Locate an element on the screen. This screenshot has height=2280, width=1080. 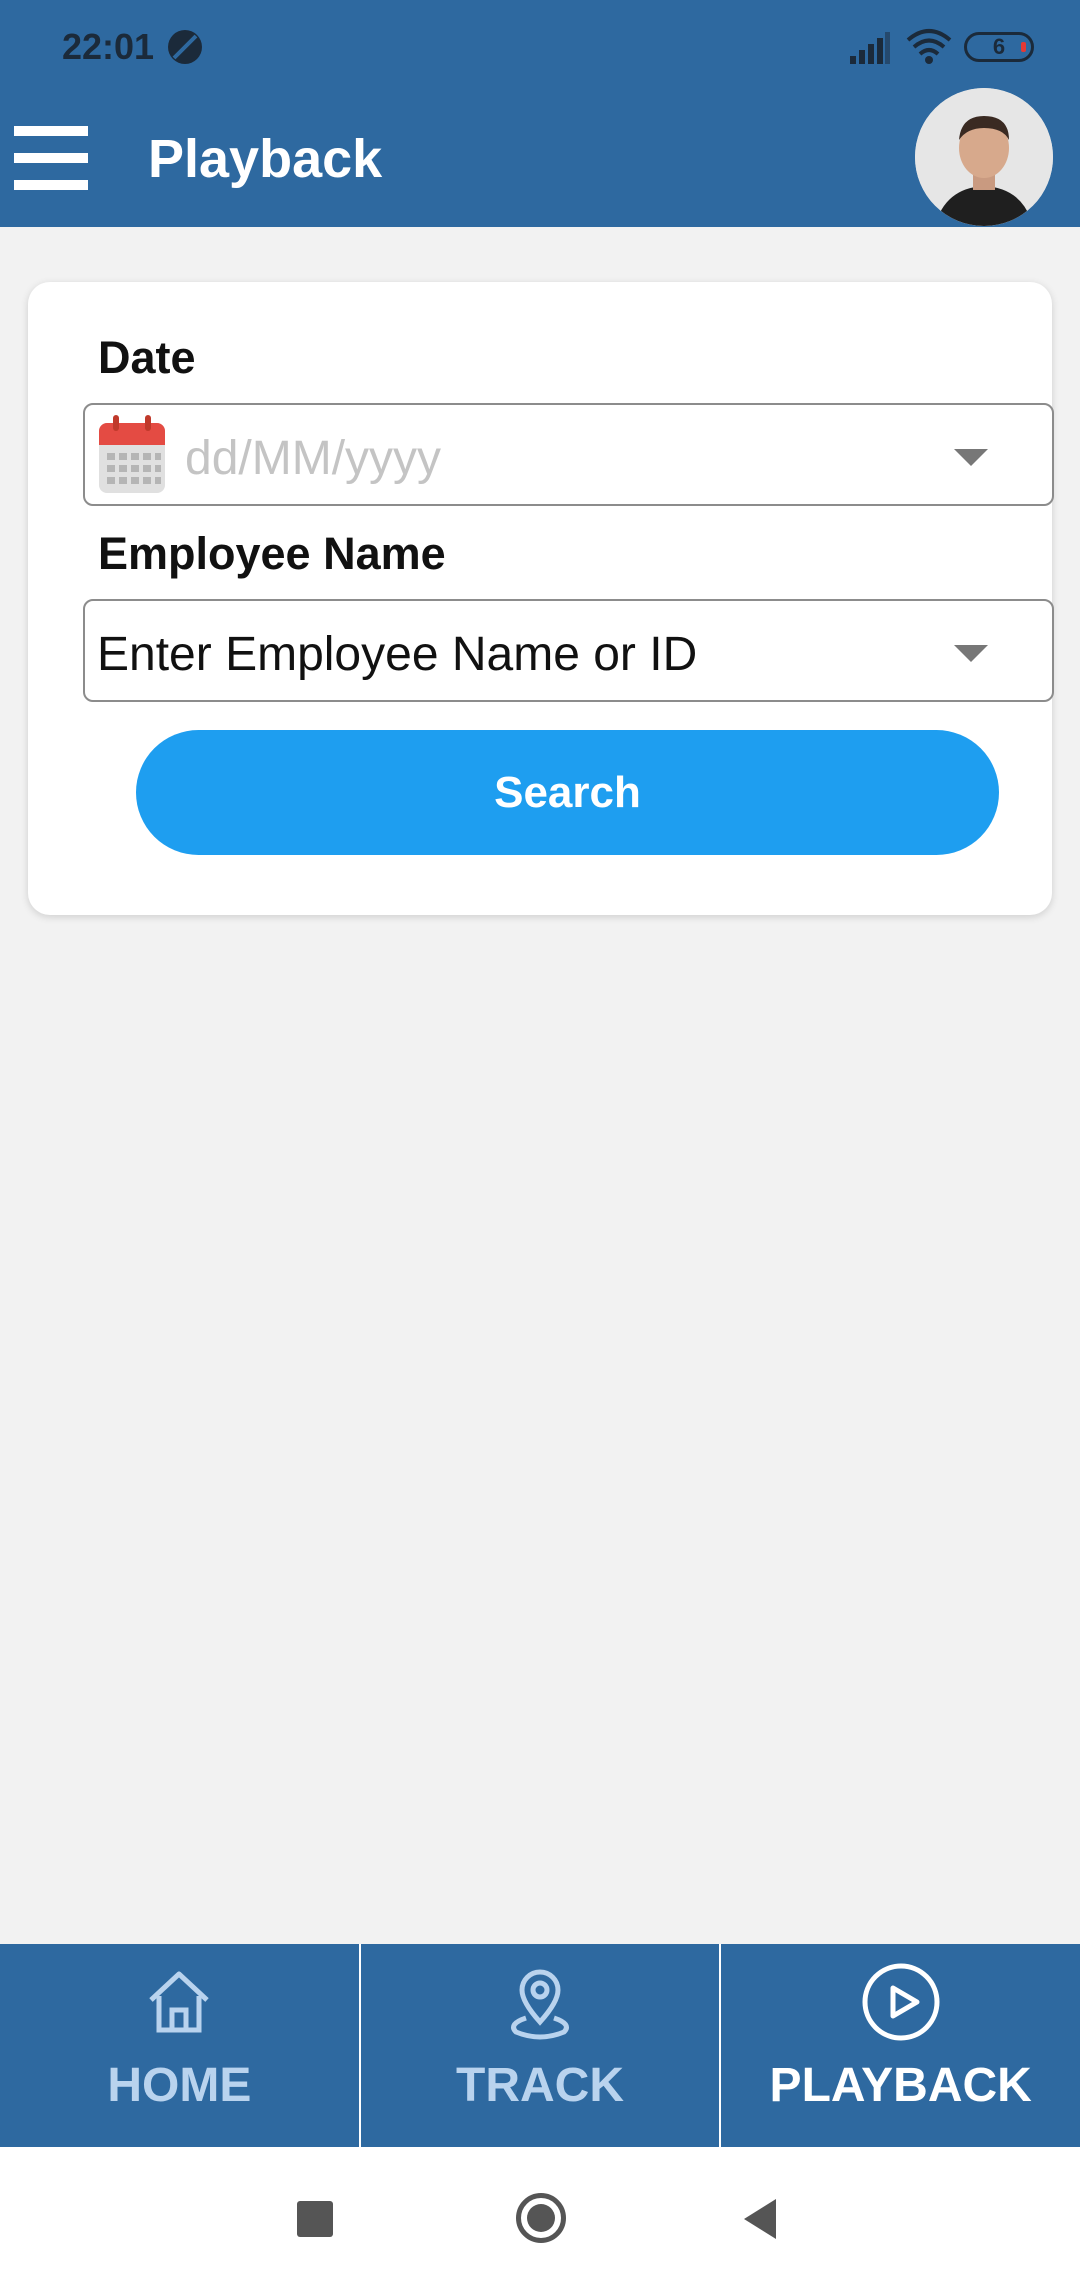
location-pin-icon is located at coordinates (540, 2004).